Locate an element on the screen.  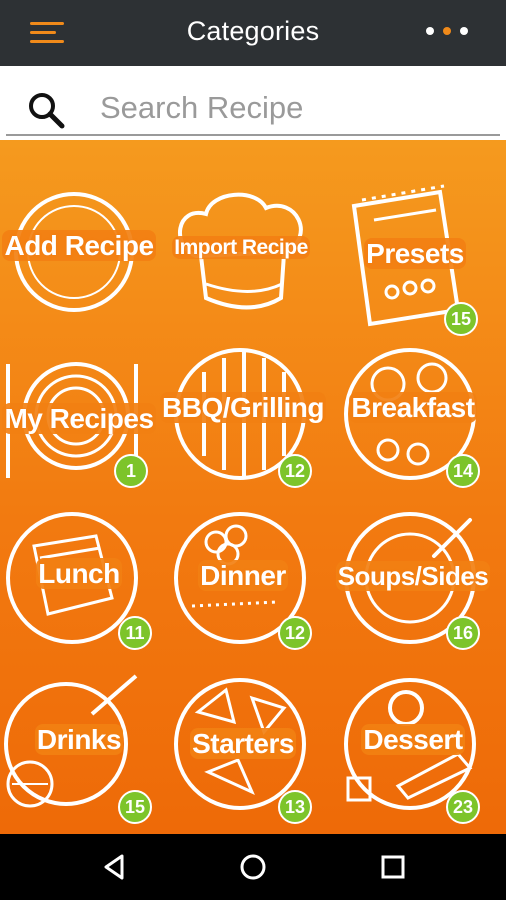
category-dessert: Dessert 23 is located at coordinates (413, 746).